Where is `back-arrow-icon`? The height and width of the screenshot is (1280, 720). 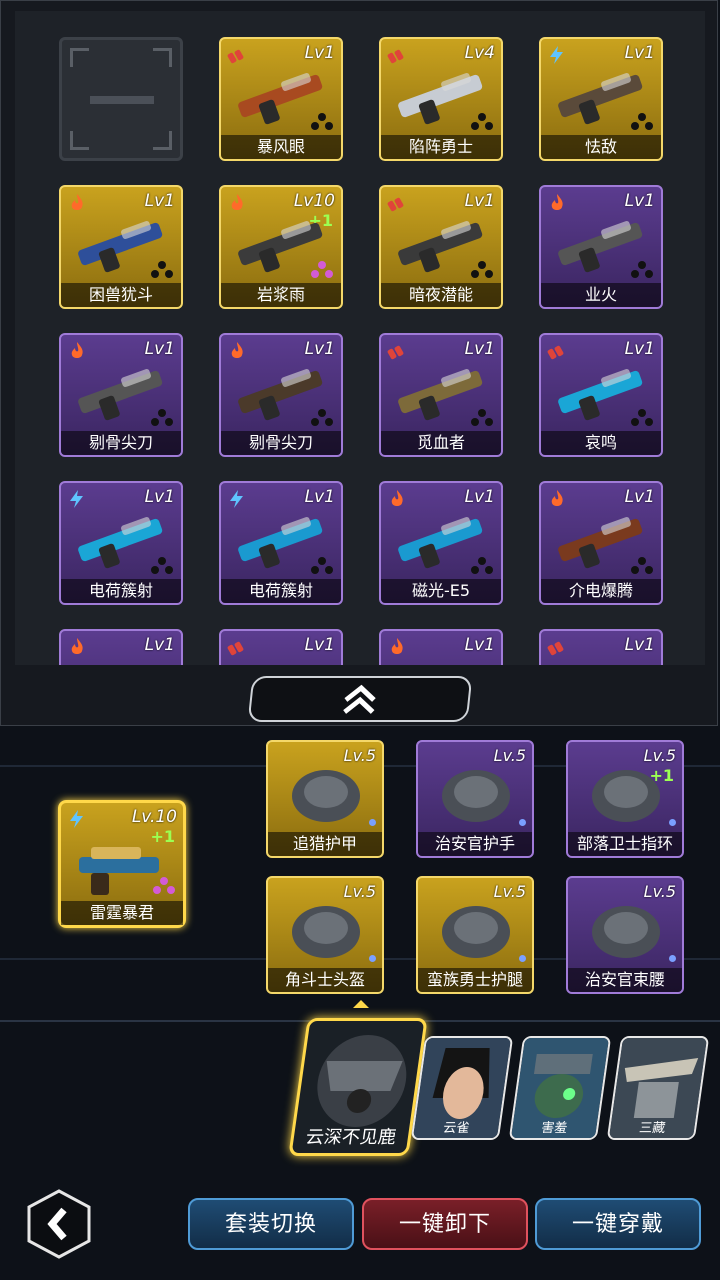
back-arrow-icon is located at coordinates (59, 1224).